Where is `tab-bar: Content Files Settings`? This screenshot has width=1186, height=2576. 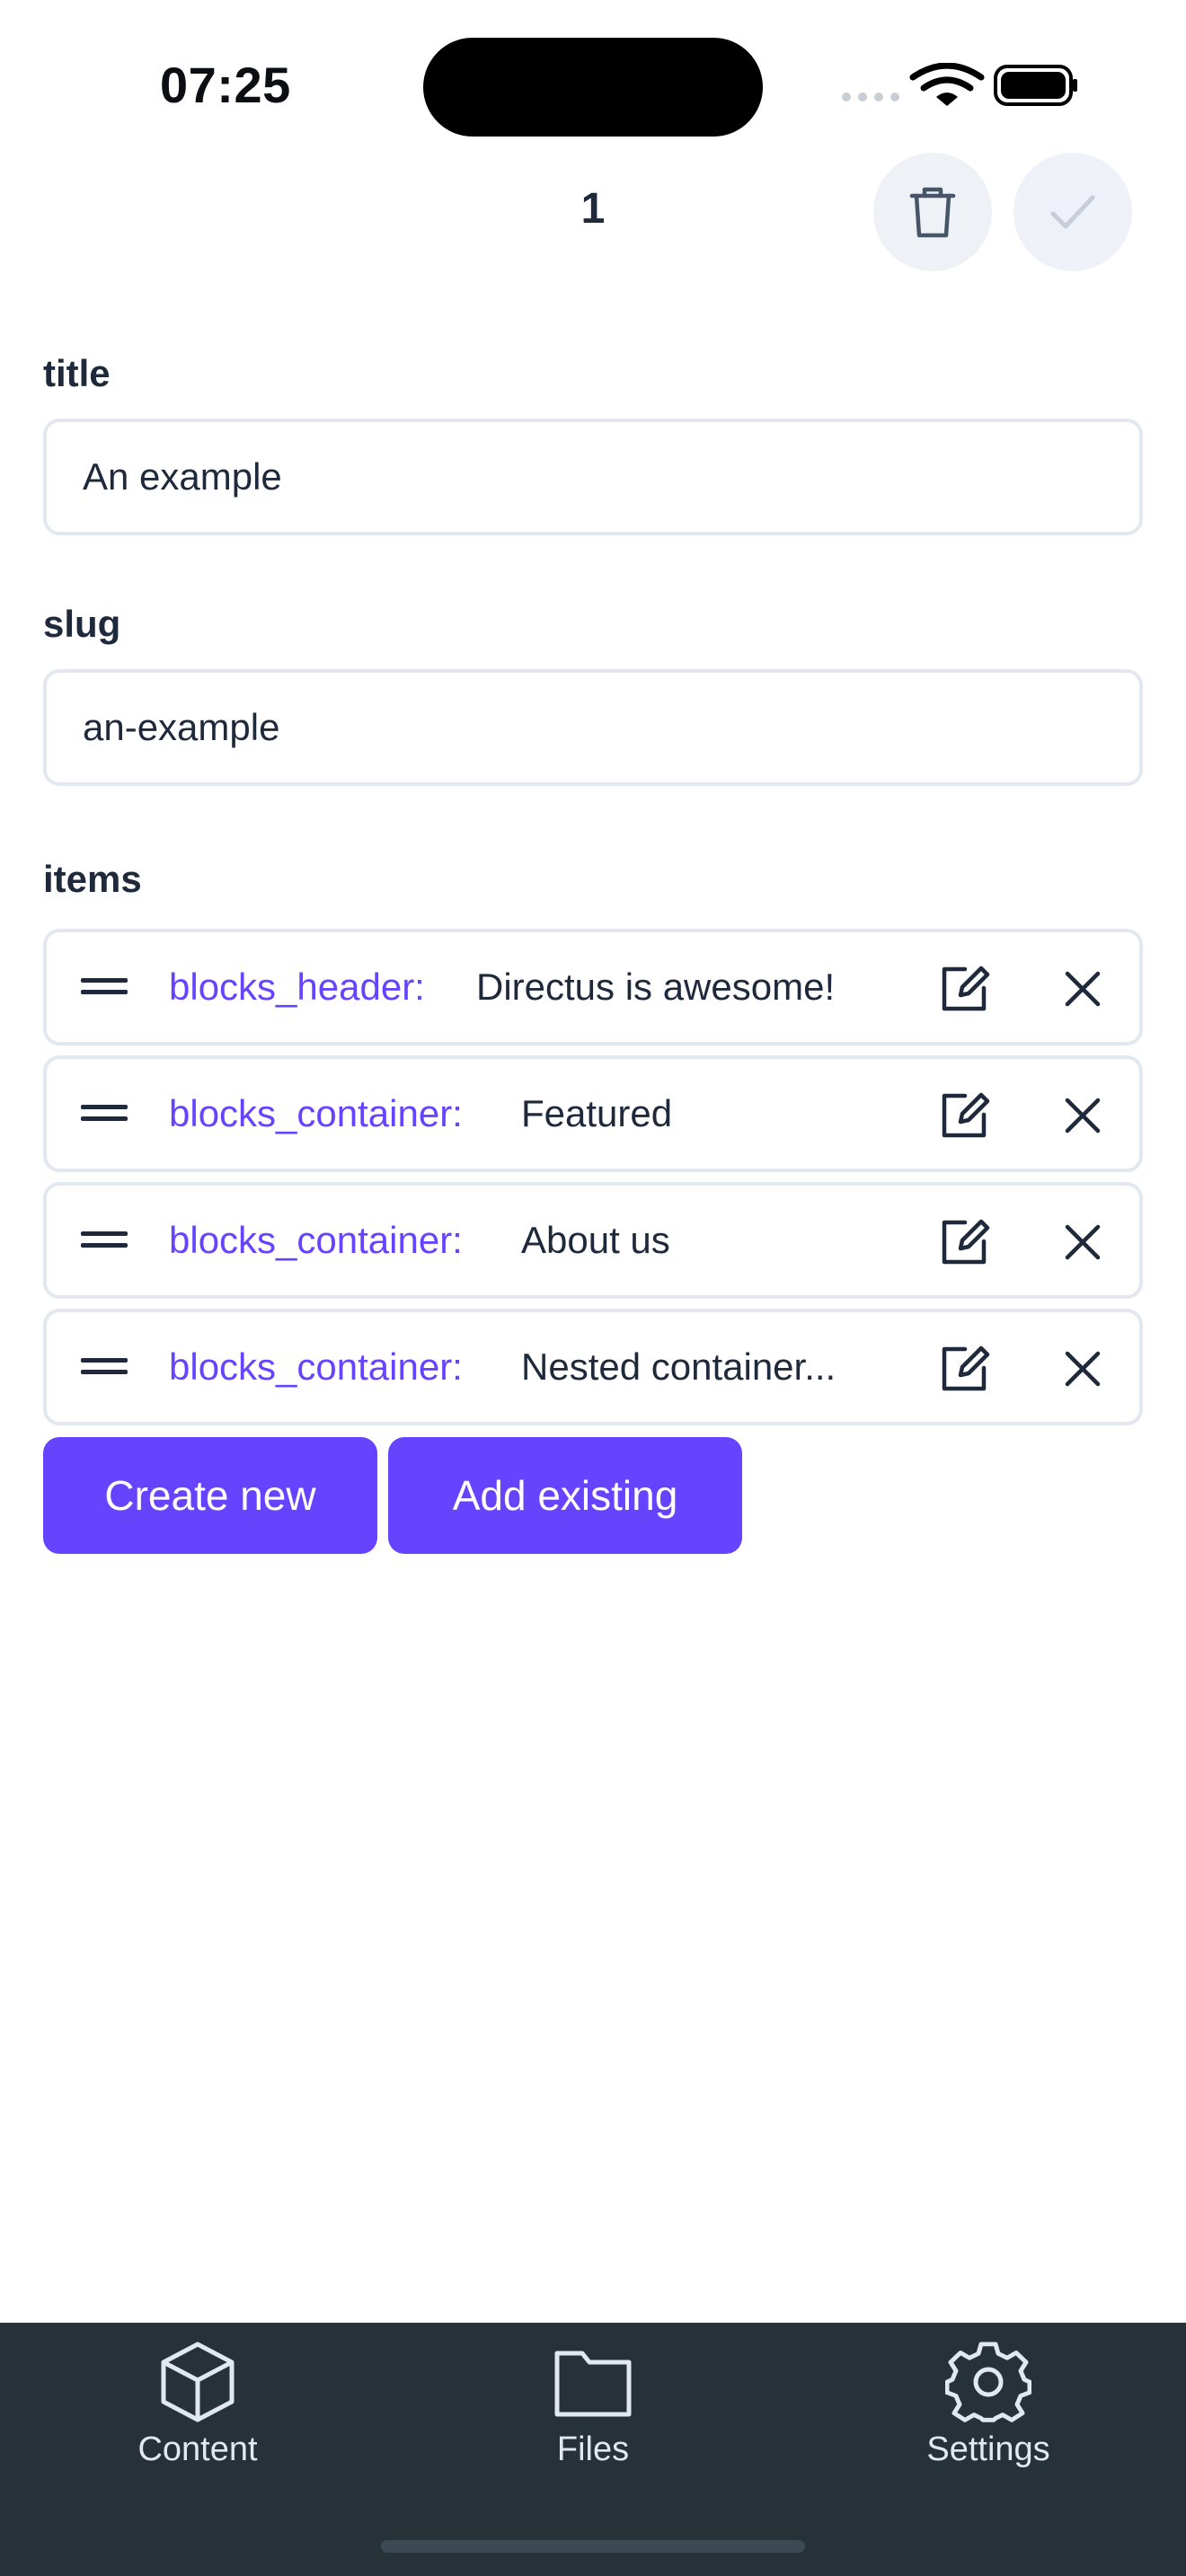 tab-bar: Content Files Settings is located at coordinates (593, 2449).